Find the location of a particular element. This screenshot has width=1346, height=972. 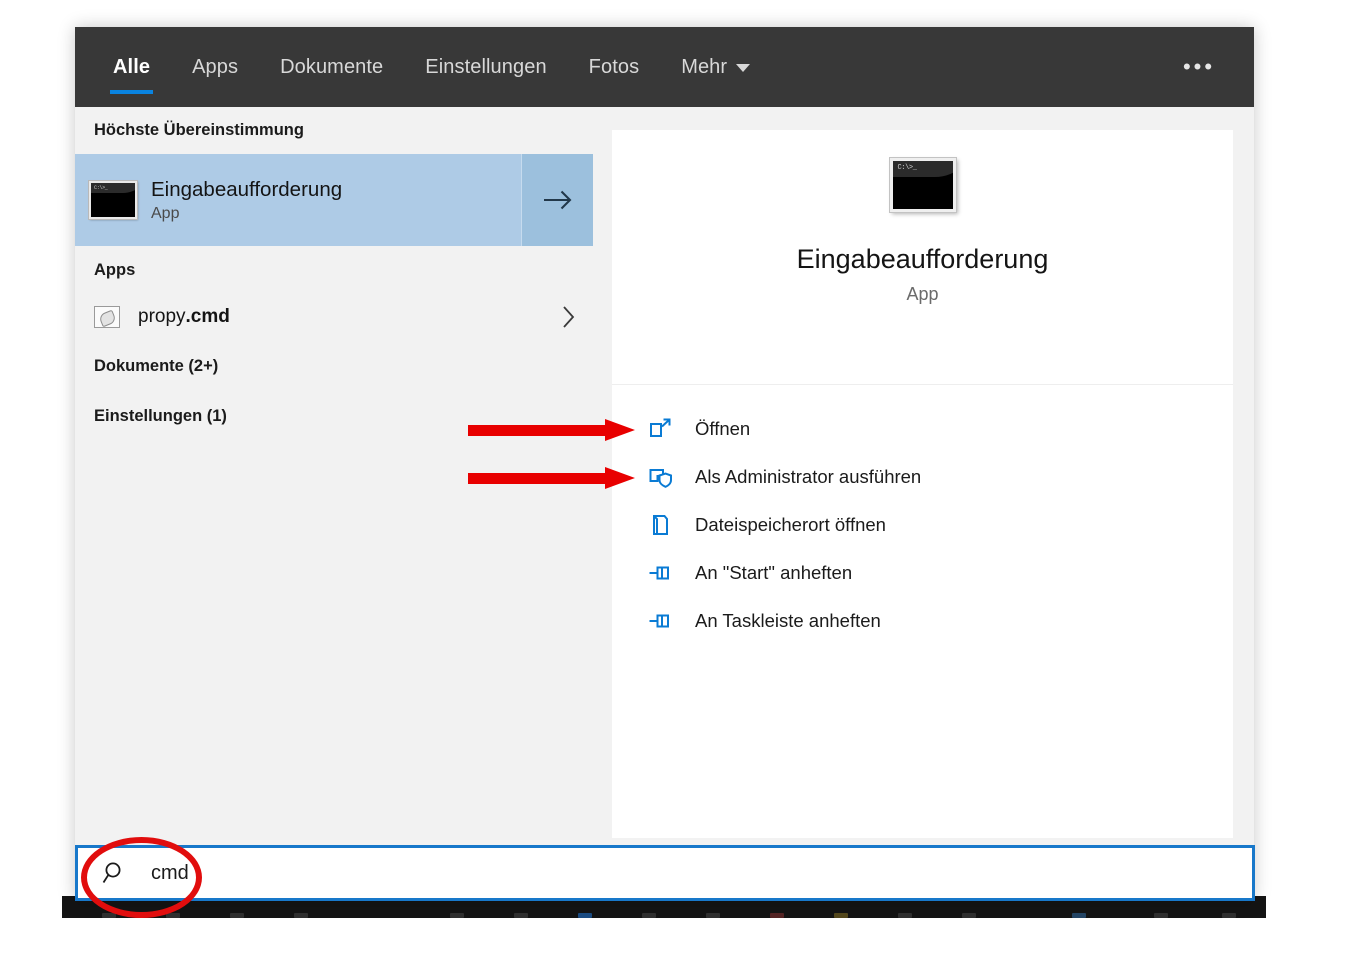

group-header-einstellungen: Einstellungen (1) is located at coordinates (160, 415).